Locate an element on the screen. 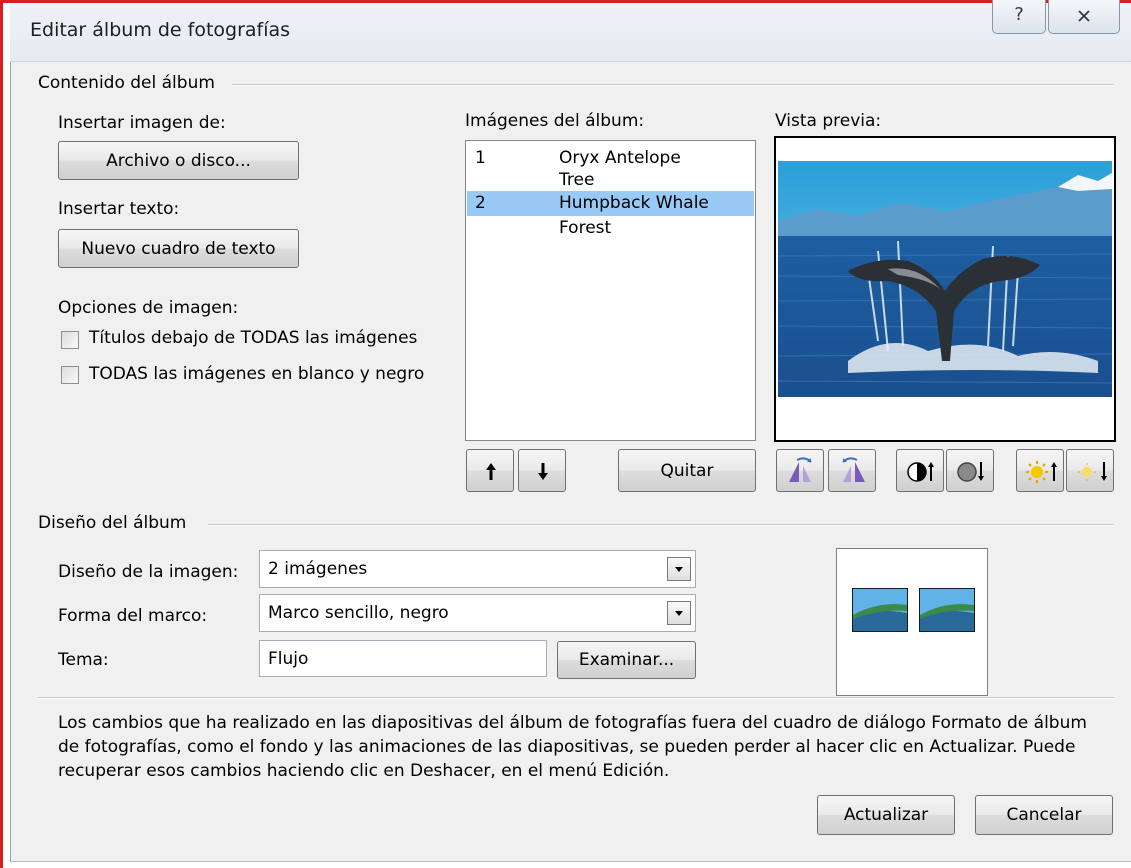 This screenshot has width=1131, height=868. help-button: ? is located at coordinates (1019, 17).